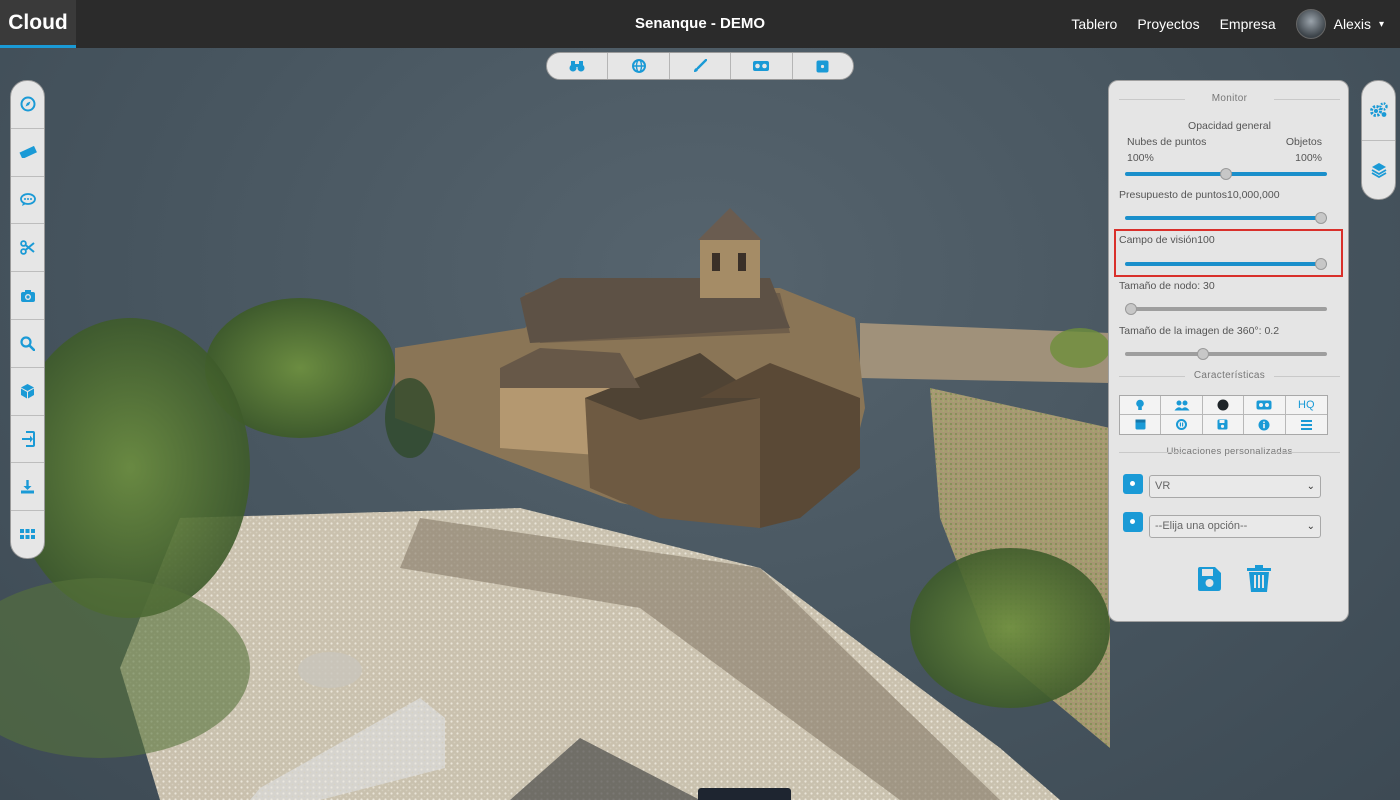  What do you see at coordinates (1223, 405) in the screenshot?
I see `feature-point-button` at bounding box center [1223, 405].